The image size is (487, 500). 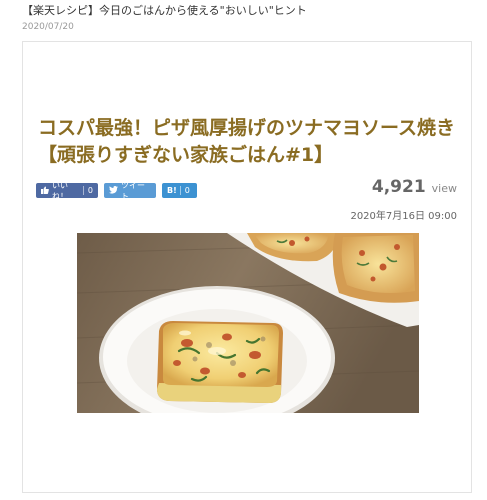 I want to click on thumbs-up-icon, so click(x=45, y=191).